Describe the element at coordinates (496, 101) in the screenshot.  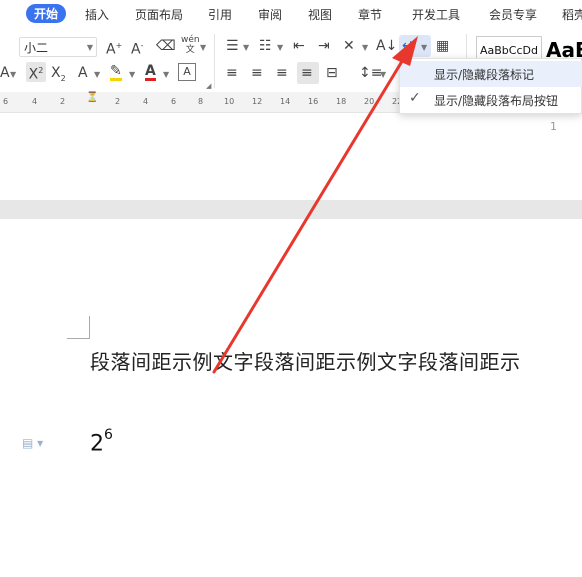
I see `menu-item-label: 显示/隐藏段落布局按钮` at that location.